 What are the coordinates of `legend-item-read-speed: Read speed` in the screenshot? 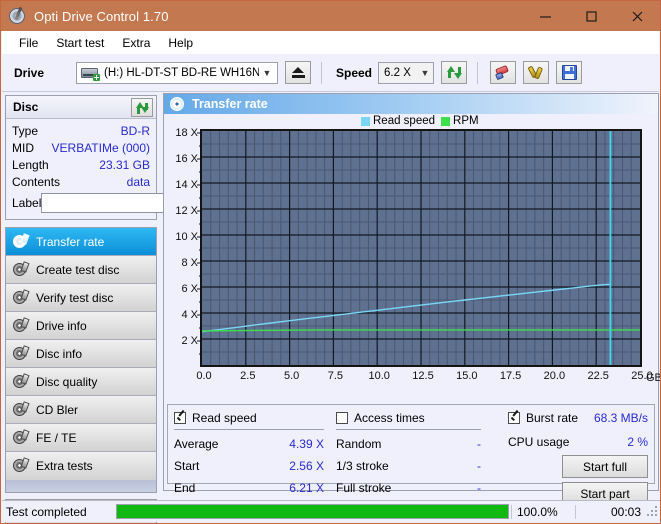 It's located at (398, 121).